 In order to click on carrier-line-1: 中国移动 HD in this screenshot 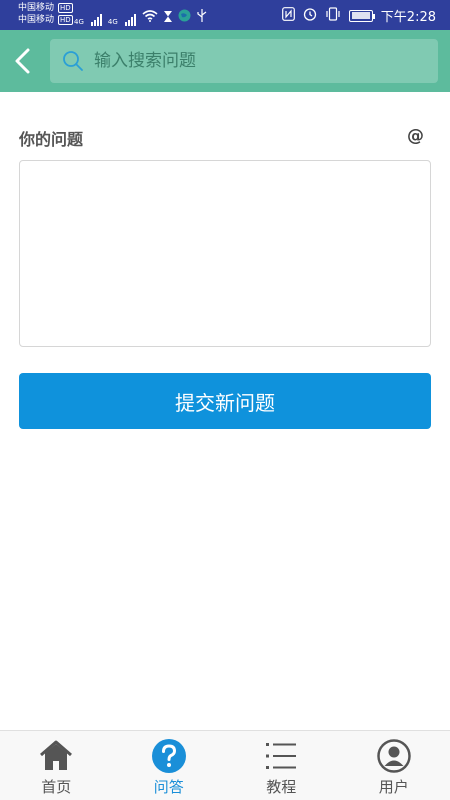, I will do `click(45, 8)`.